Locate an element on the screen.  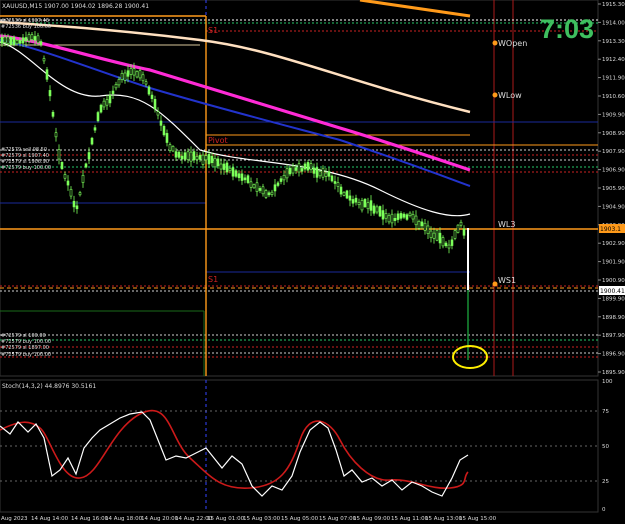
price-axis-label: 1899.90 is located at coordinates (613, 299).